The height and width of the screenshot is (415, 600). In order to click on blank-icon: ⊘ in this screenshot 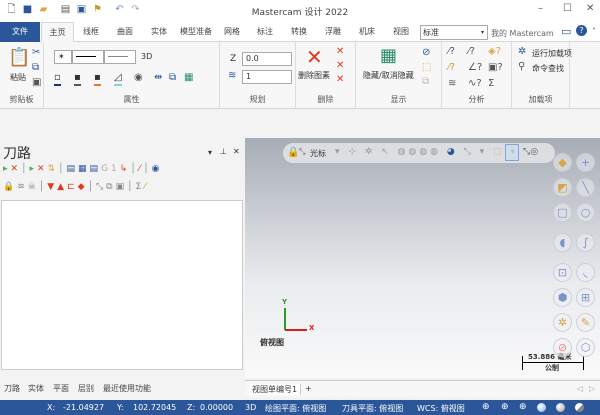, I will do `click(426, 53)`.